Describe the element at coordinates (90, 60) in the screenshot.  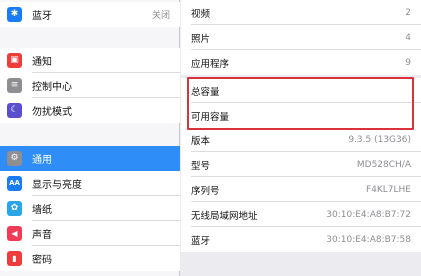
I see `sidebar-item-notifications: ▣ 通知` at that location.